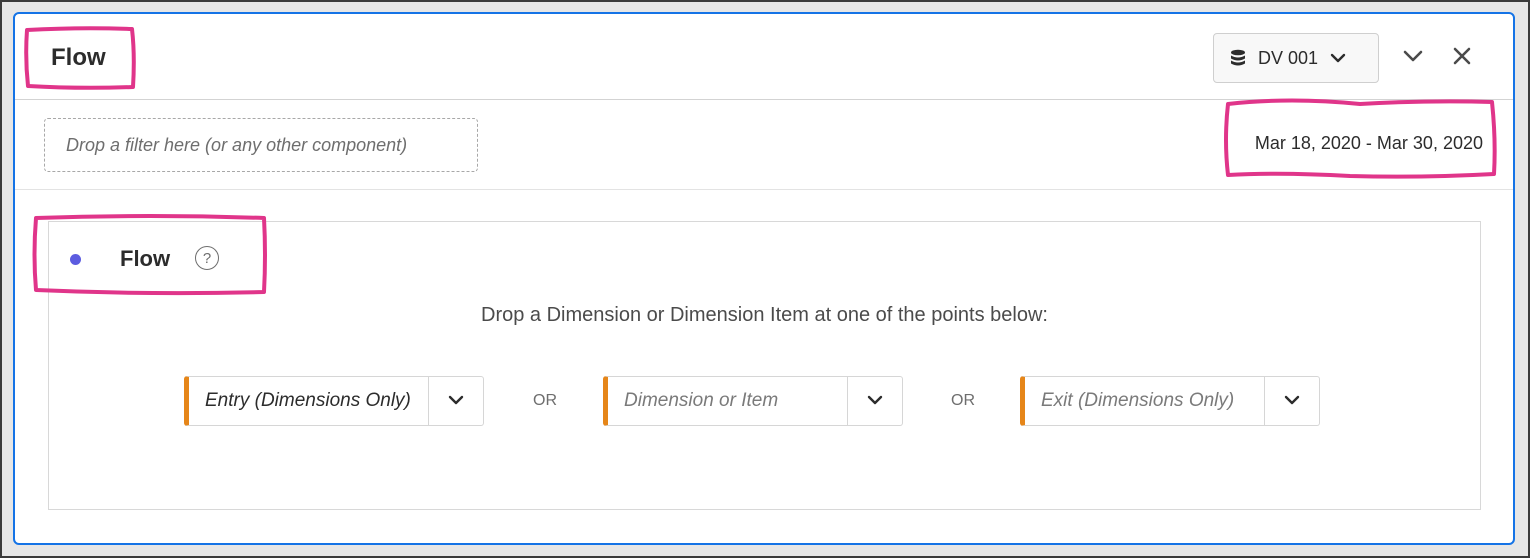 The width and height of the screenshot is (1530, 558). I want to click on collapse-panel-button, so click(1413, 58).